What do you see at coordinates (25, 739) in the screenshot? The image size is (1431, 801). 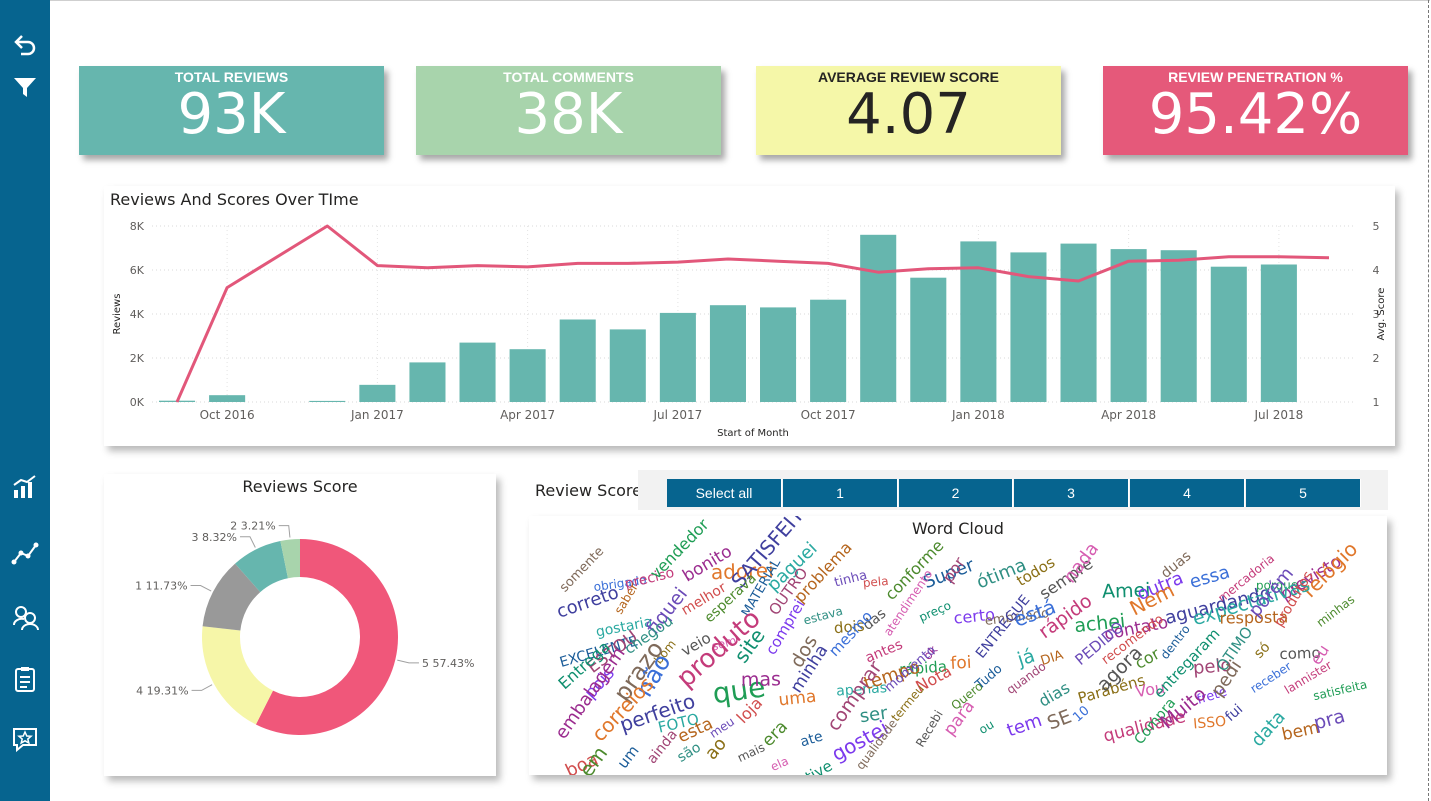 I see `star-message-icon` at bounding box center [25, 739].